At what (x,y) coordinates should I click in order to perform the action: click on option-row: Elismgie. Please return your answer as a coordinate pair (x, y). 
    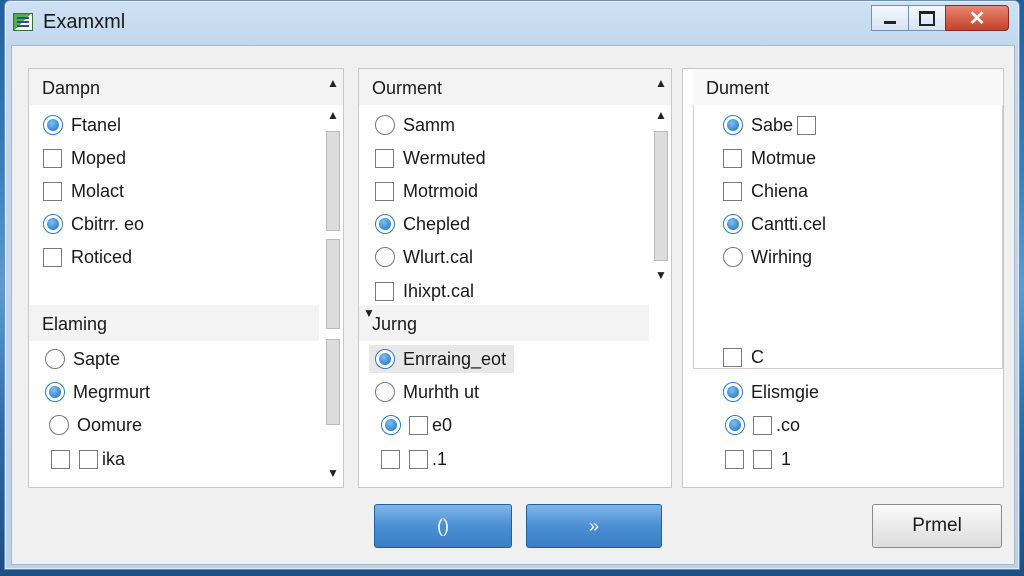
    Looking at the image, I should click on (771, 392).